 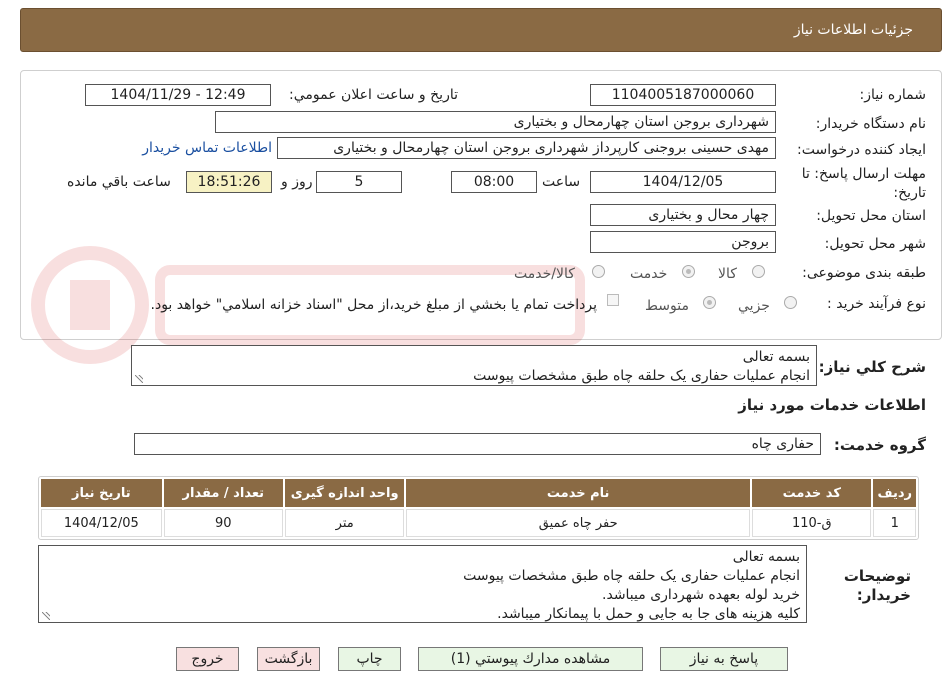 What do you see at coordinates (894, 523) in the screenshot?
I see `cell-row: 1` at bounding box center [894, 523].